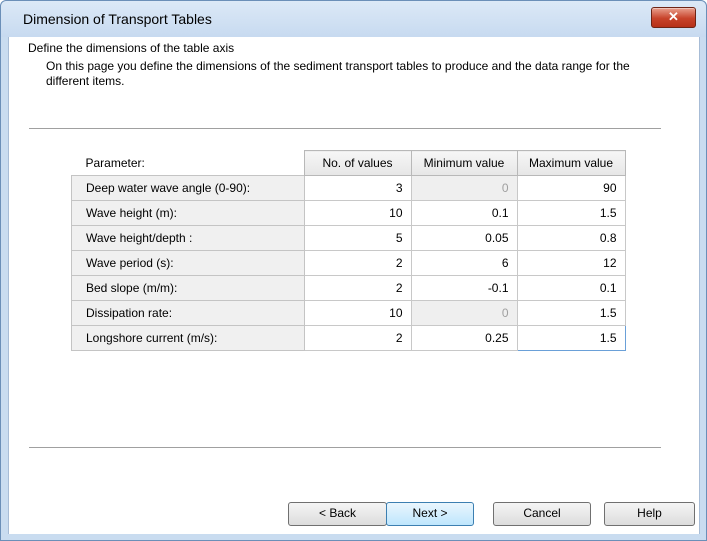  Describe the element at coordinates (188, 238) in the screenshot. I see `row-label: Wave height/depth :` at that location.